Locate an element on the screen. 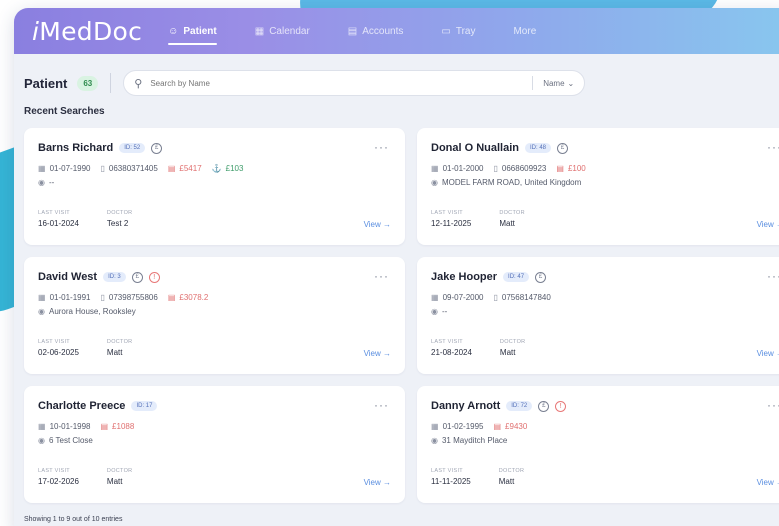 This screenshot has height=526, width=779. patient-name: David West is located at coordinates (67, 277).